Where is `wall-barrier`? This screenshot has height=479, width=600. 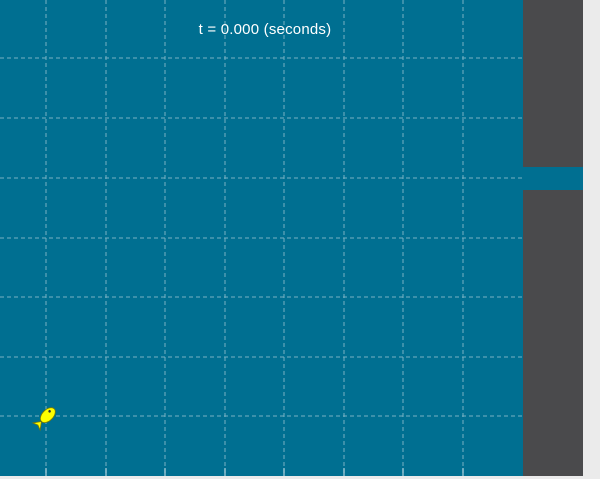 wall-barrier is located at coordinates (553, 238).